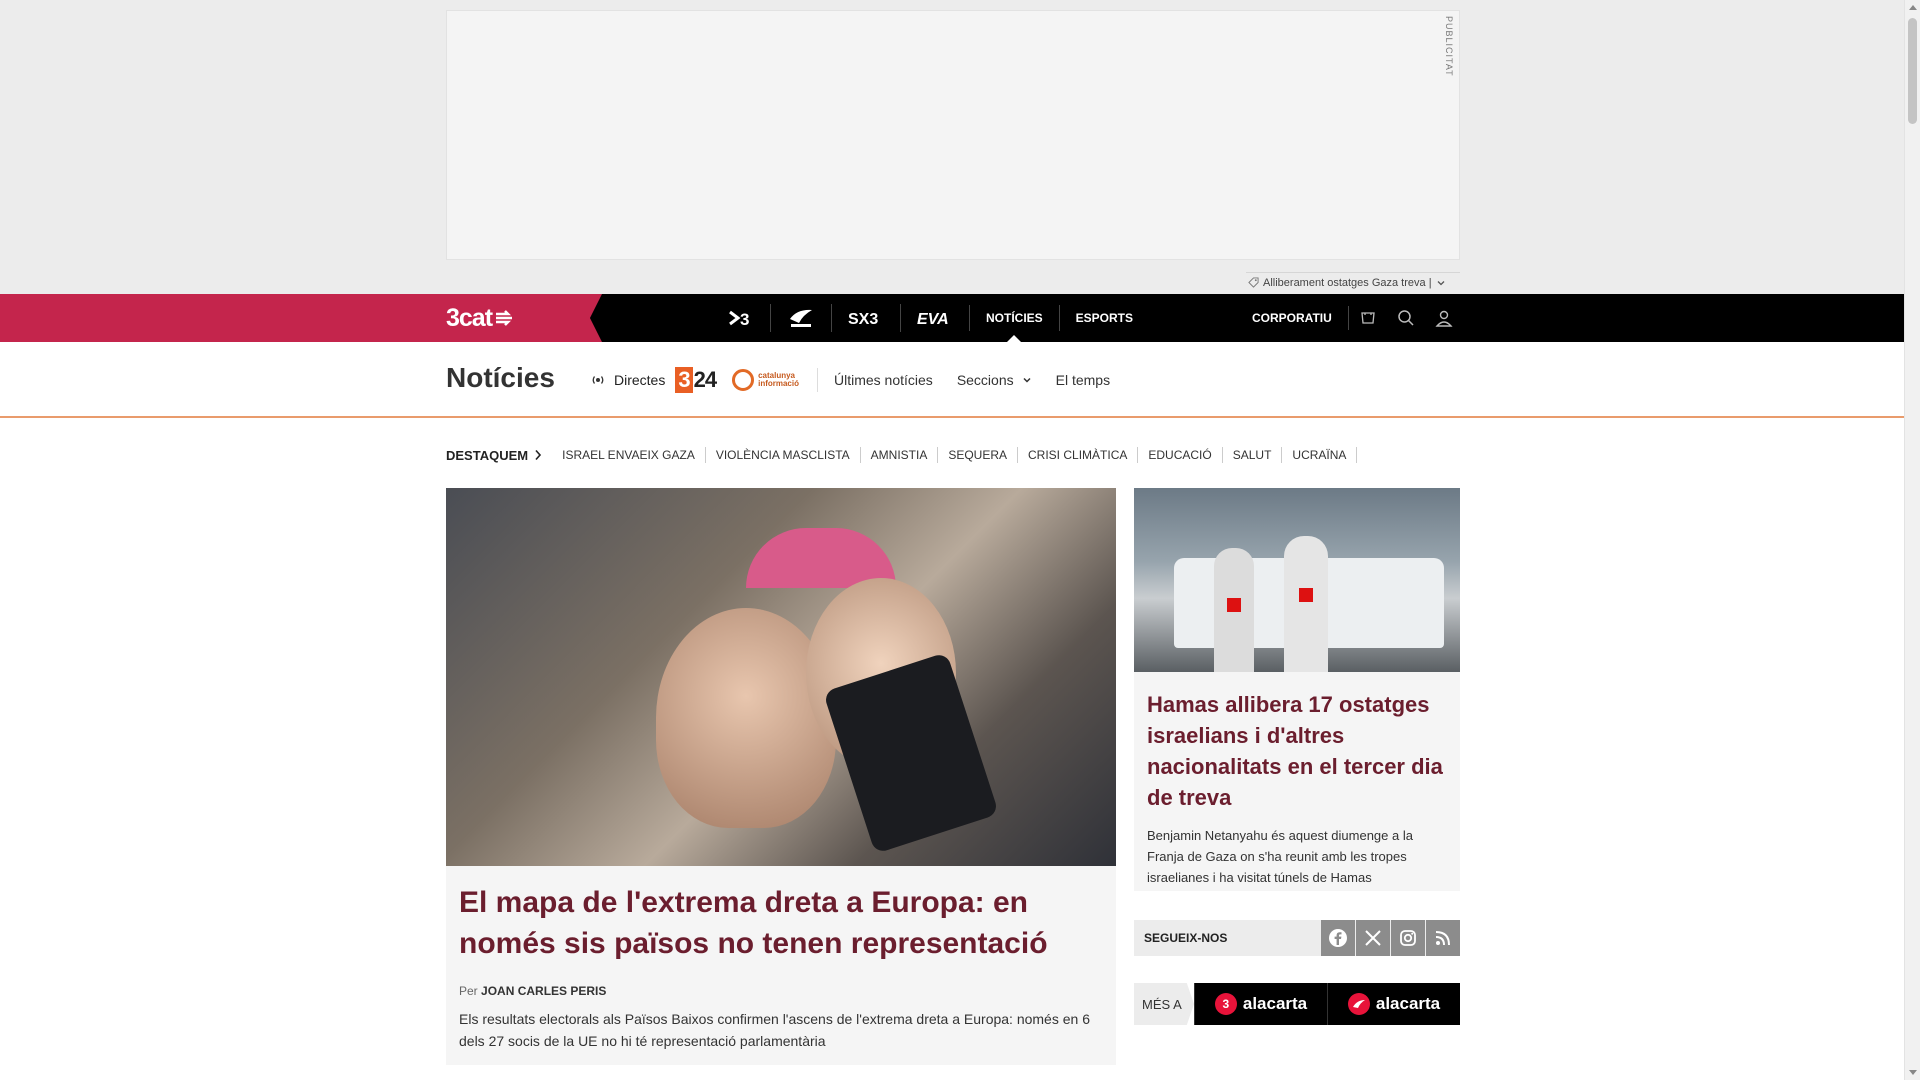 The width and height of the screenshot is (1920, 1080). Describe the element at coordinates (1913, 1072) in the screenshot. I see `scroll-down-arrow` at that location.